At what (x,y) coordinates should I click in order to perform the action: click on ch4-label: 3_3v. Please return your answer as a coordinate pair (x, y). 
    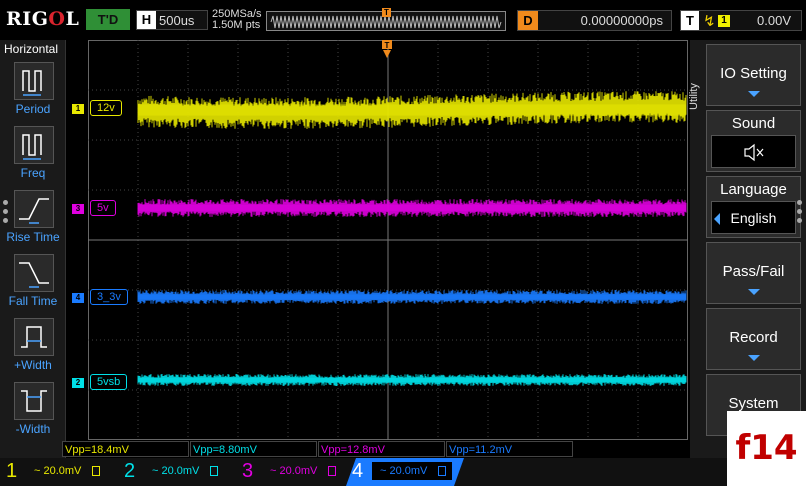
    Looking at the image, I should click on (109, 297).